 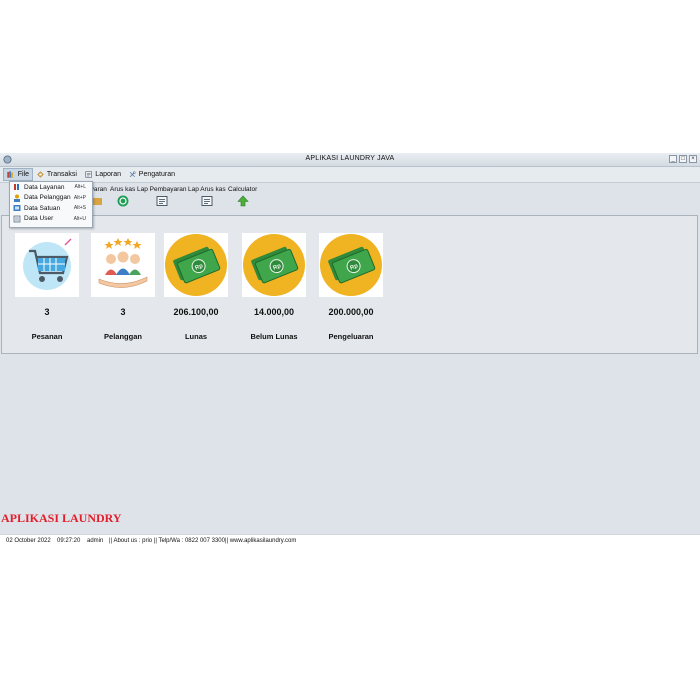 I want to click on card-belum-lunas: Rp 14.000,00 Belum Lunas, so click(x=274, y=287).